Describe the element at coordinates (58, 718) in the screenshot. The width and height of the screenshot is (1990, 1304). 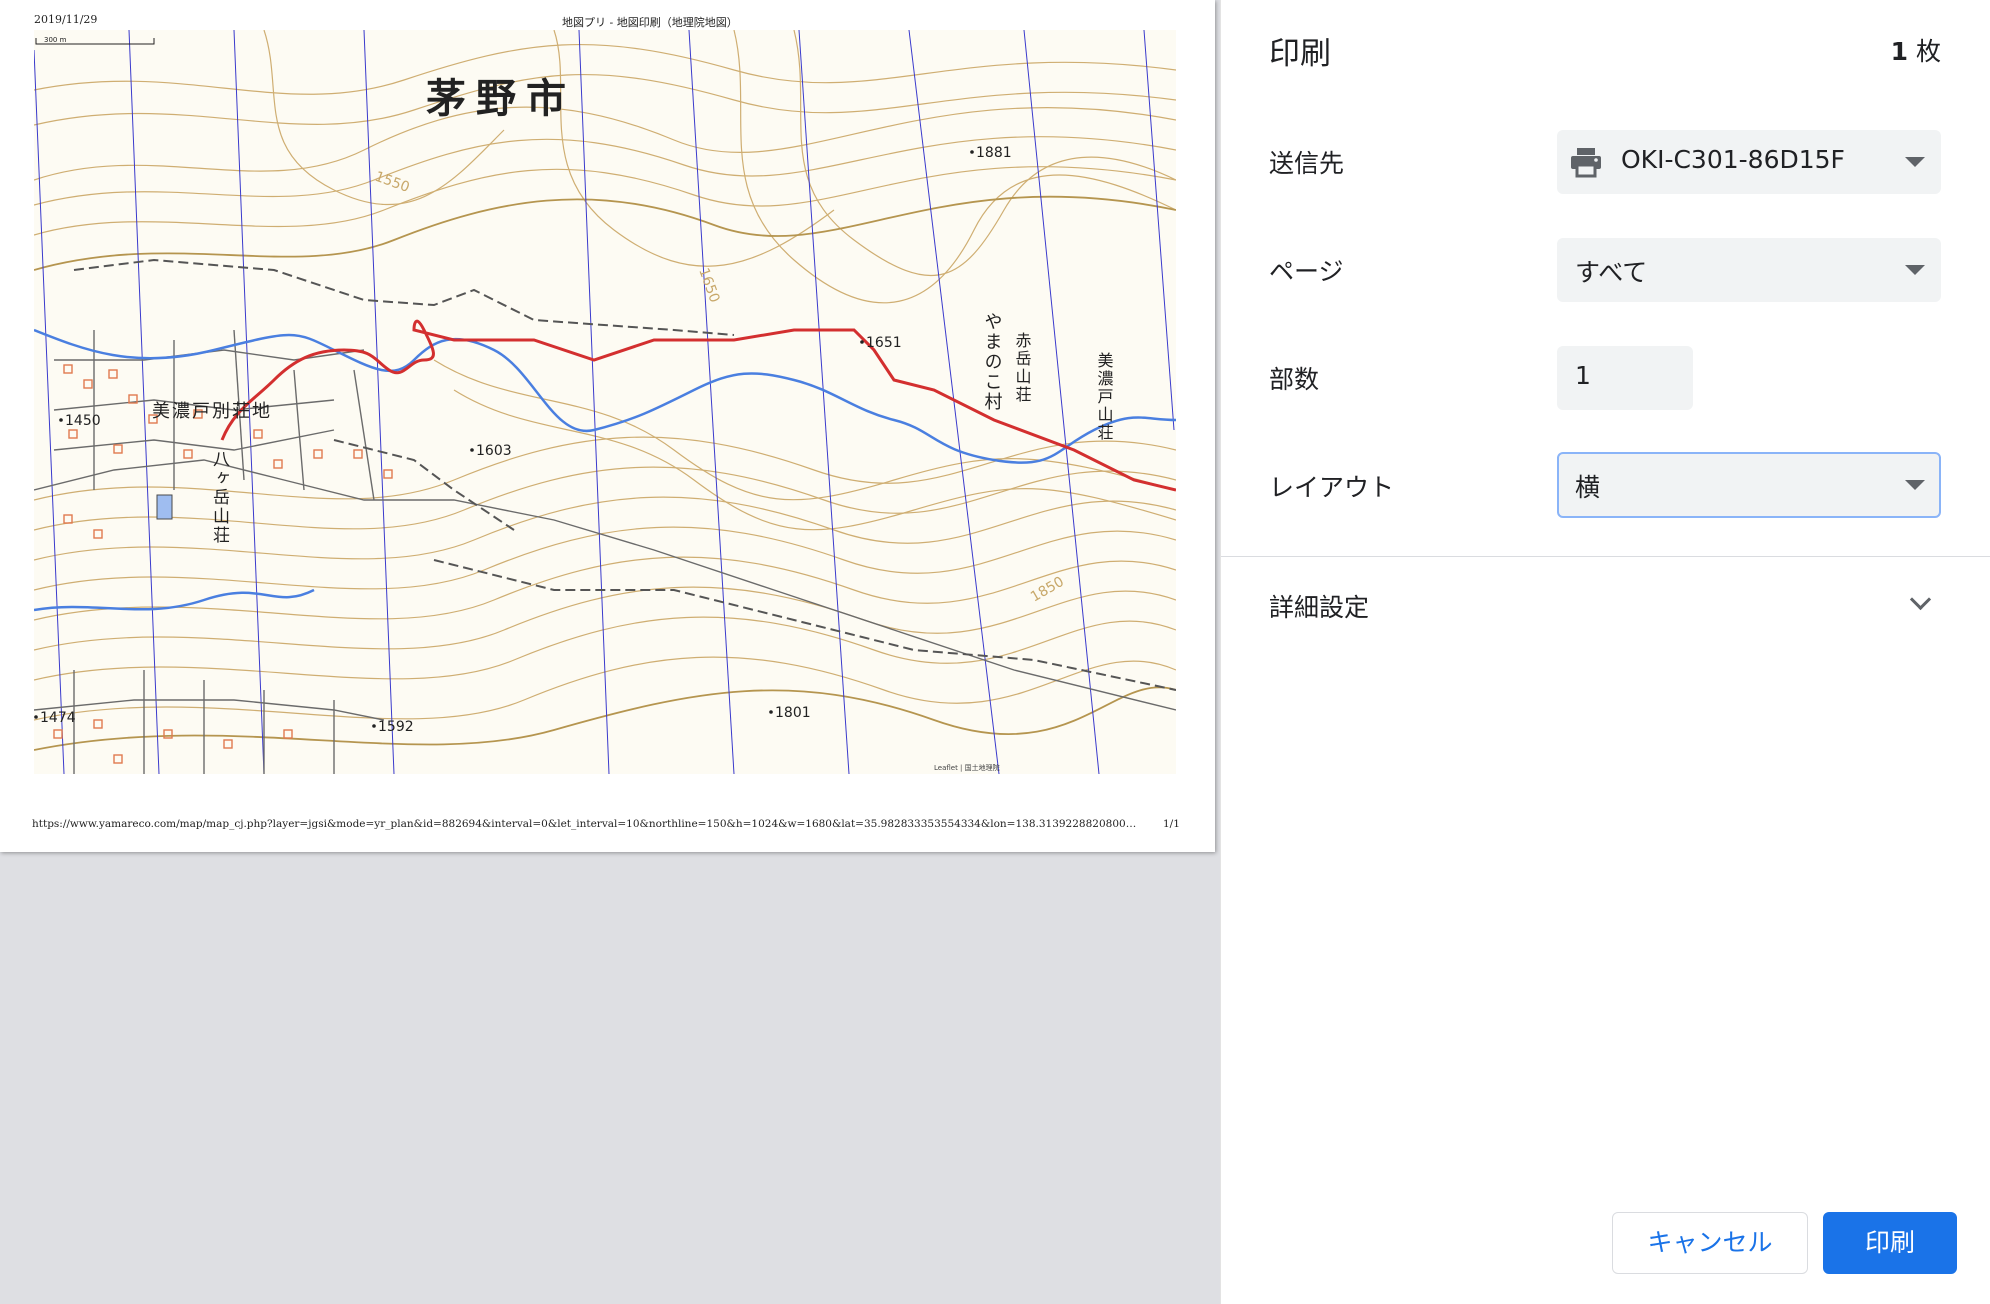
I see `elevation-point: 1474` at that location.